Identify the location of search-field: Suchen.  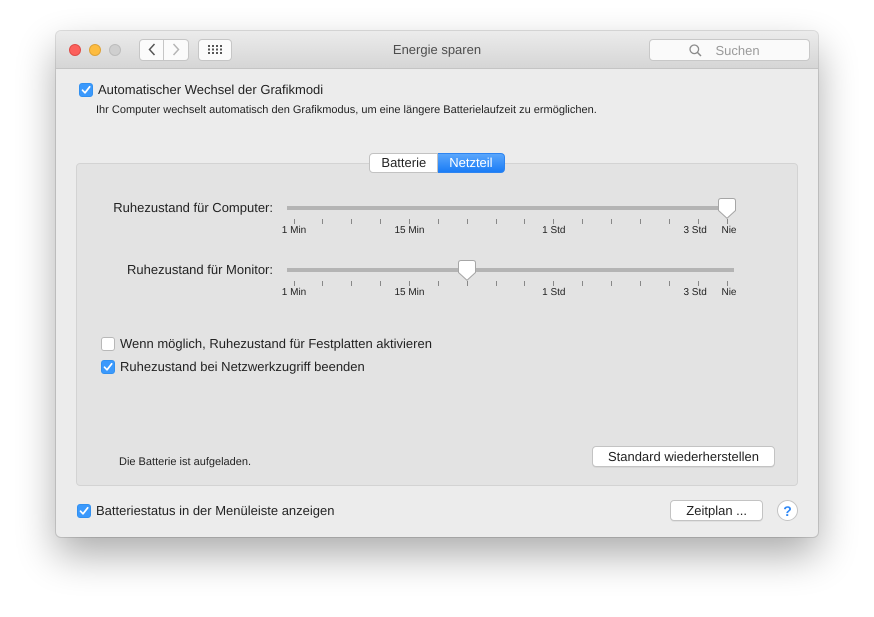
(729, 50).